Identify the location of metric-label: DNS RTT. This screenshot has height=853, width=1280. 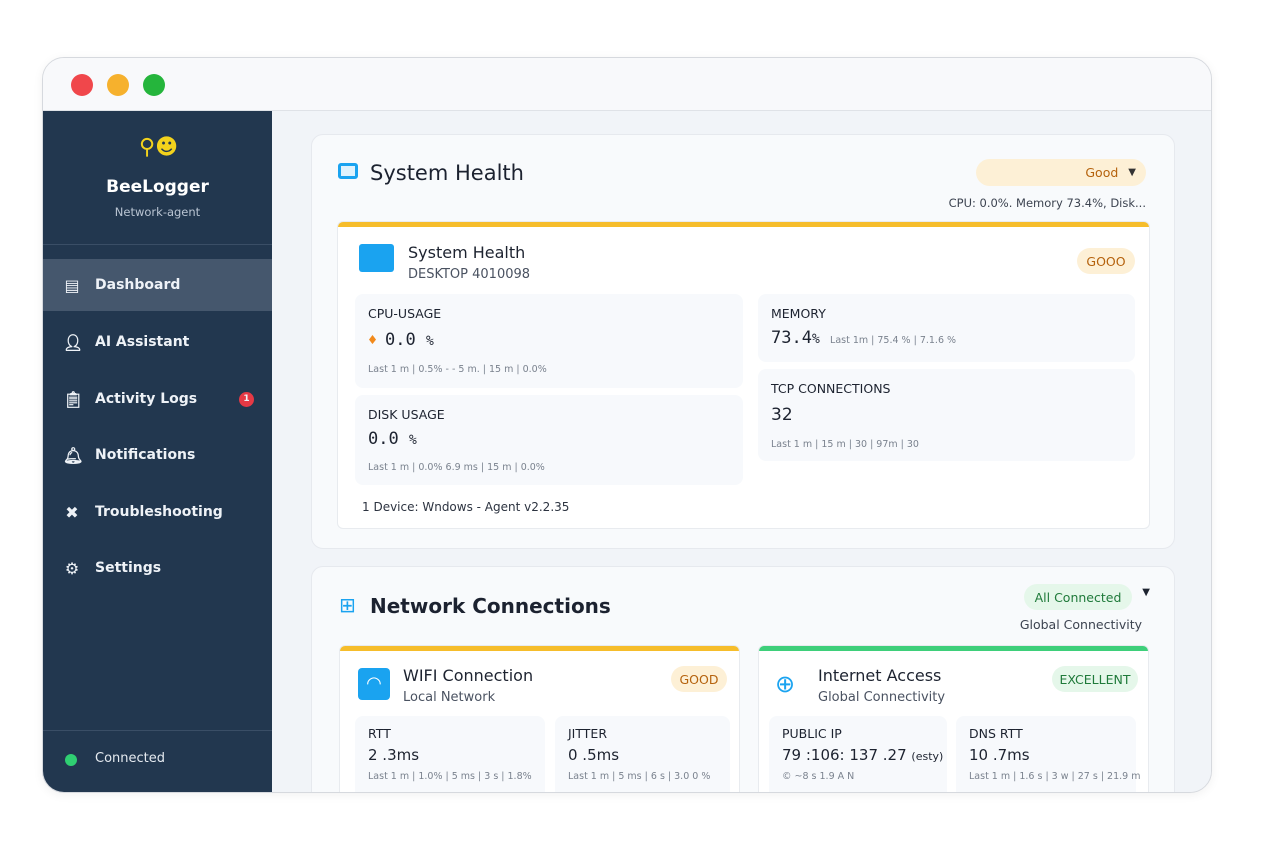
(996, 733).